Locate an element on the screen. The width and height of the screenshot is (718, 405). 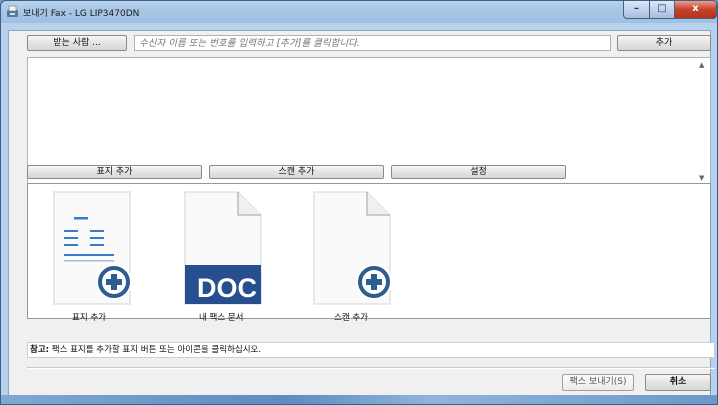
tile-add-cover: 표지 추가 is located at coordinates (97, 256).